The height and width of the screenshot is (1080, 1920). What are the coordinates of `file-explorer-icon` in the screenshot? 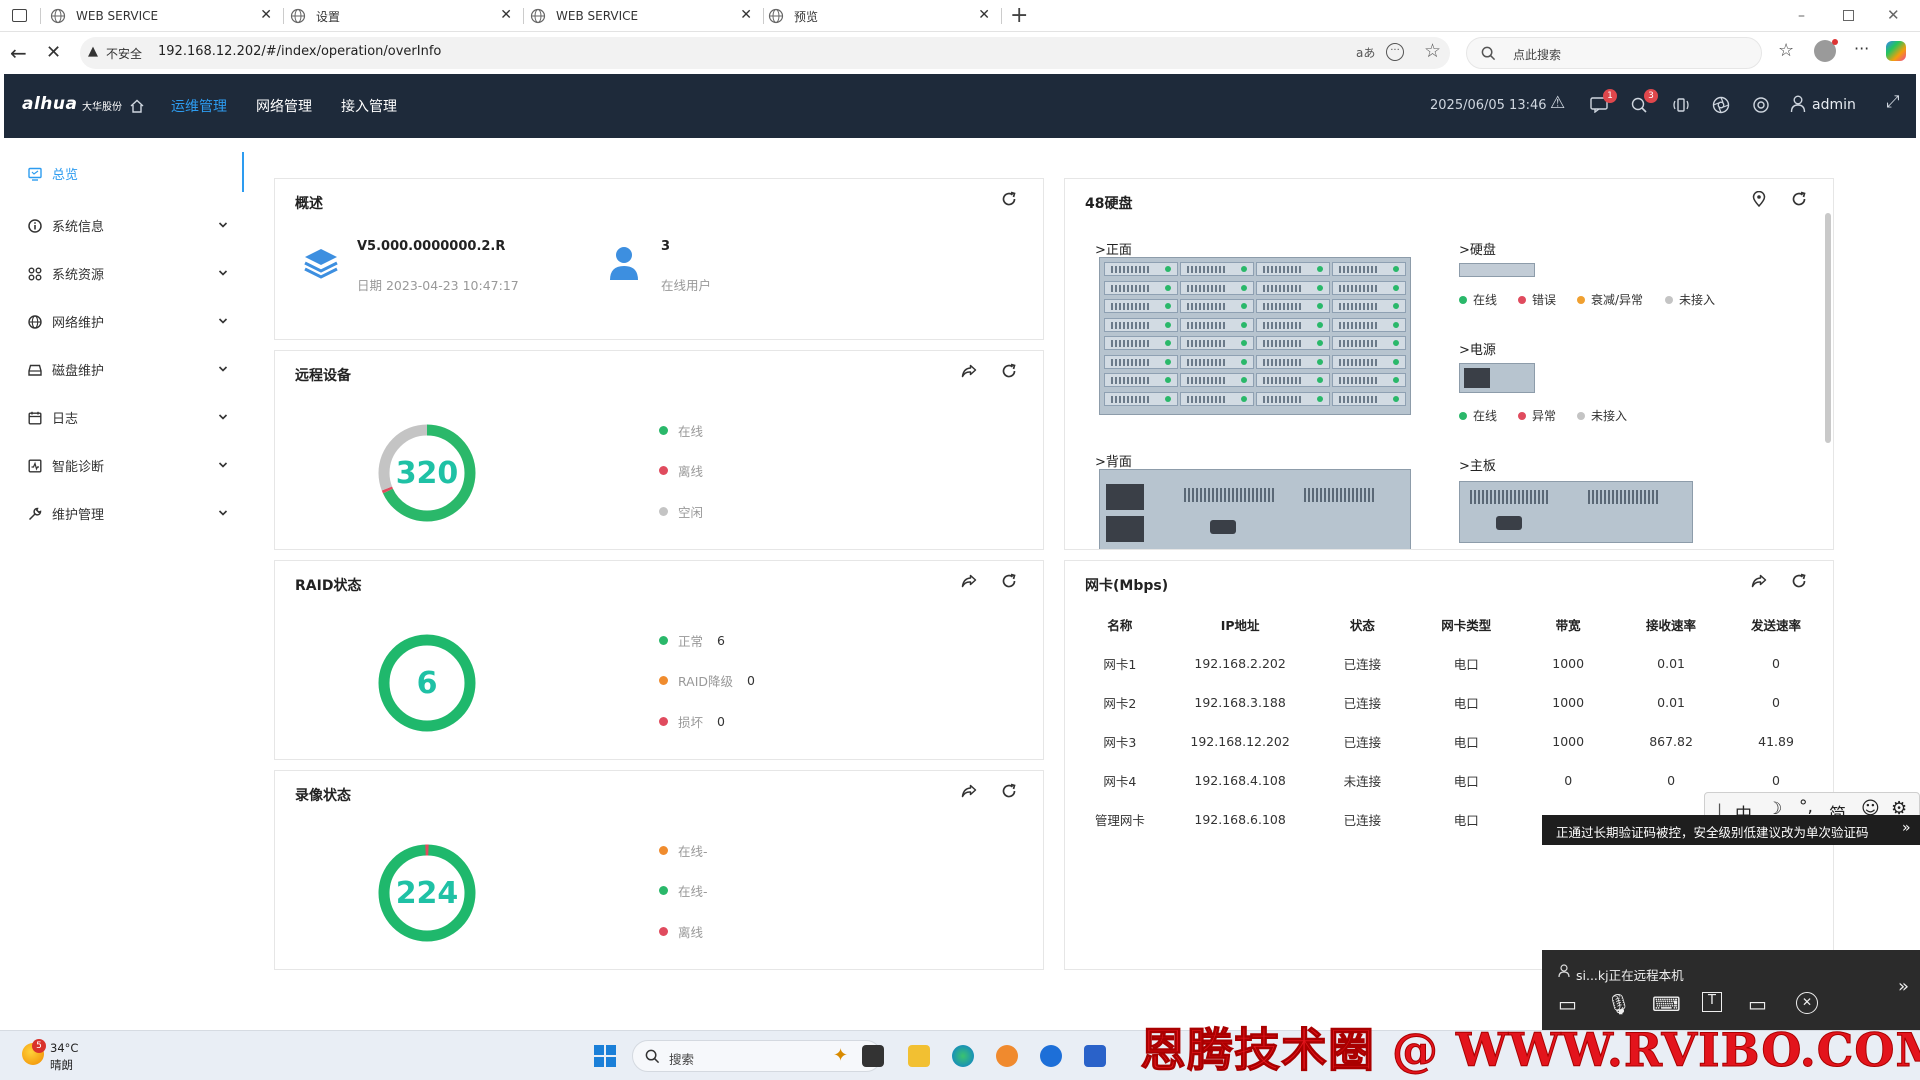 It's located at (919, 1056).